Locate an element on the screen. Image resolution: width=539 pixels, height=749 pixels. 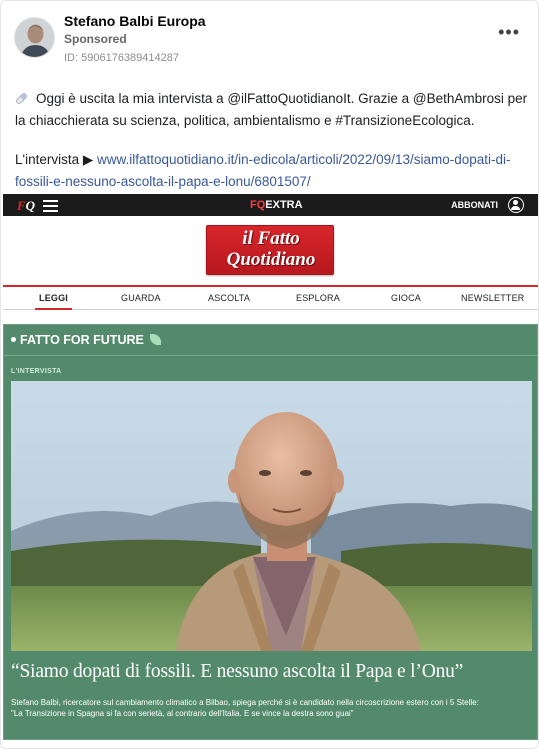
nav-item-gioca: GIOCA is located at coordinates (406, 298).